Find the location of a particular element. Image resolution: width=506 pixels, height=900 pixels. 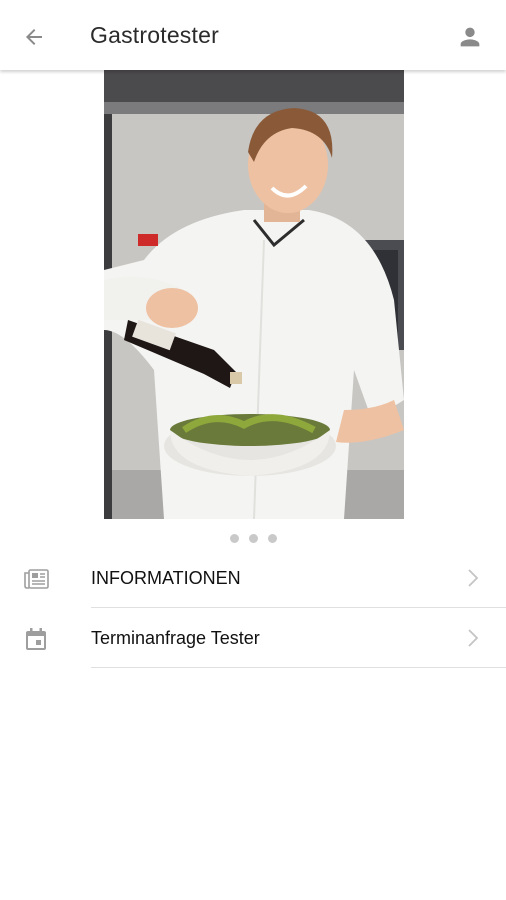

page-title: Gastrotester is located at coordinates (154, 35).